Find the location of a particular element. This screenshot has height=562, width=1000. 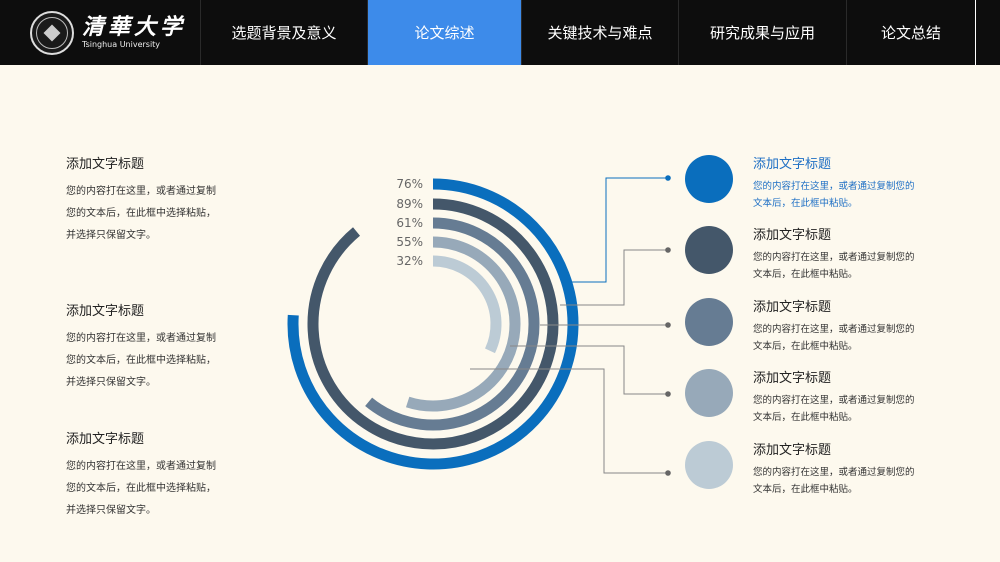

percentage-label: 32% is located at coordinates (409, 261).